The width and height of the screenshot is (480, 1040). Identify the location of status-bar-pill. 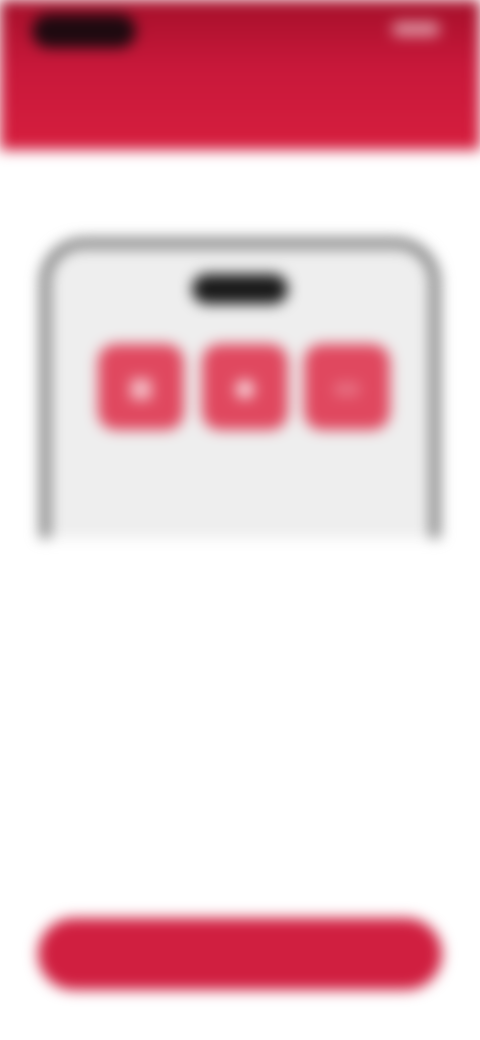
(84, 31).